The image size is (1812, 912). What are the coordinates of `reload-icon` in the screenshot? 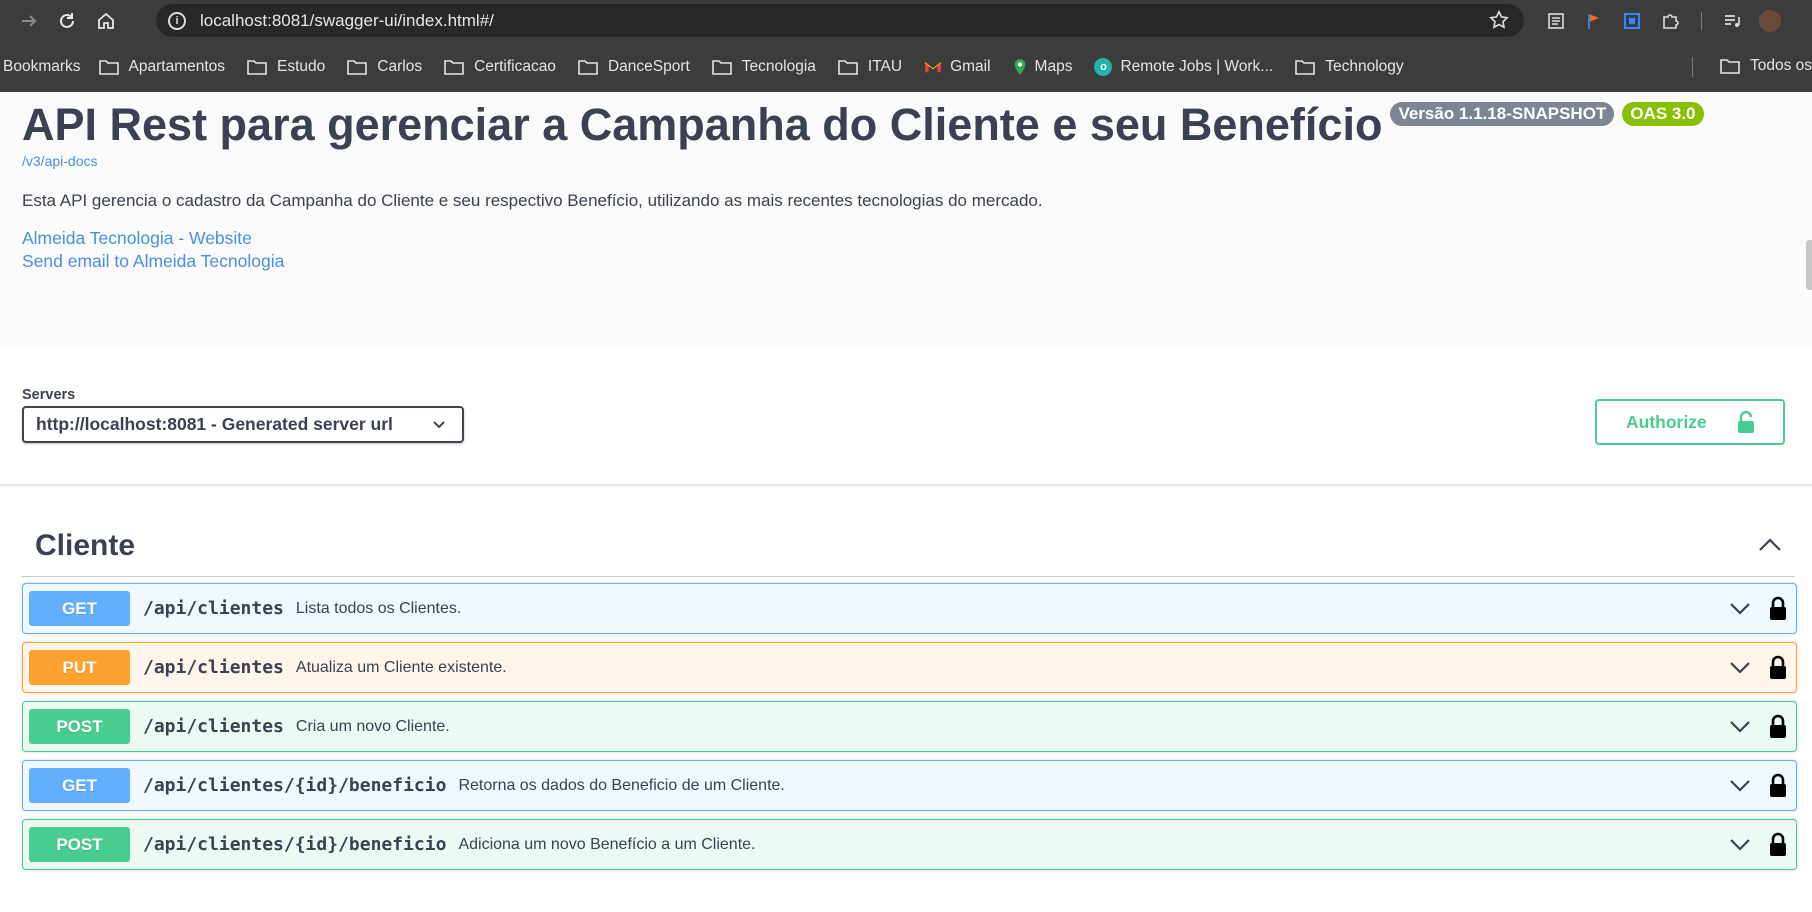 It's located at (67, 20).